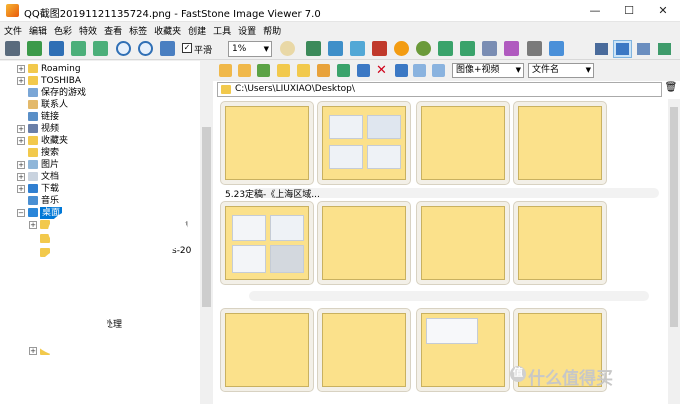 This screenshot has width=680, height=404. What do you see at coordinates (295, 89) in the screenshot?
I see `path-value: C:\Users\LIUXIAO\Desktop\` at bounding box center [295, 89].